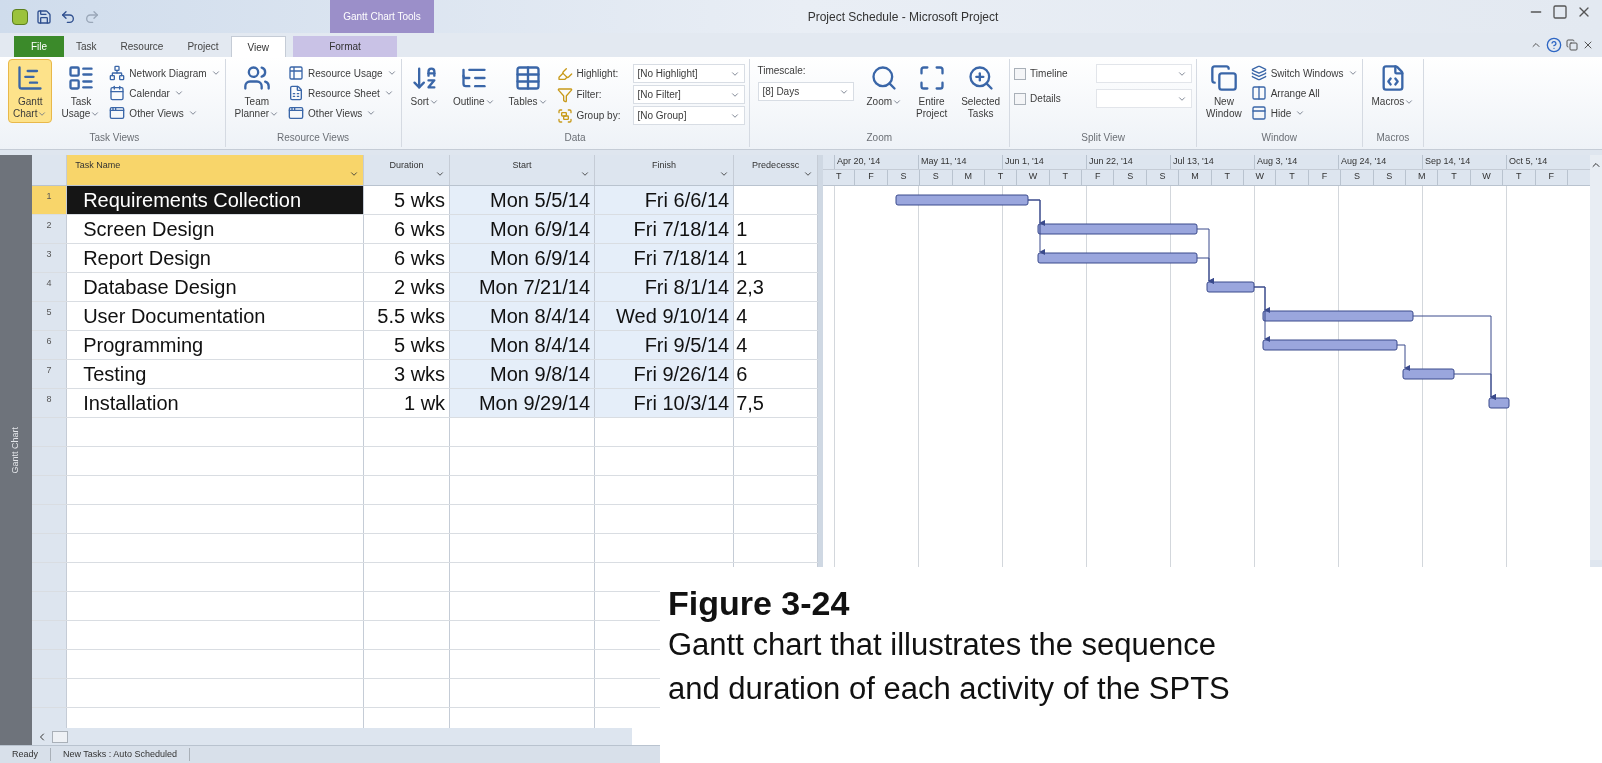 Image resolution: width=1602 pixels, height=763 pixels. Describe the element at coordinates (1393, 85) in the screenshot. I see `ribbon-button: Macros` at that location.